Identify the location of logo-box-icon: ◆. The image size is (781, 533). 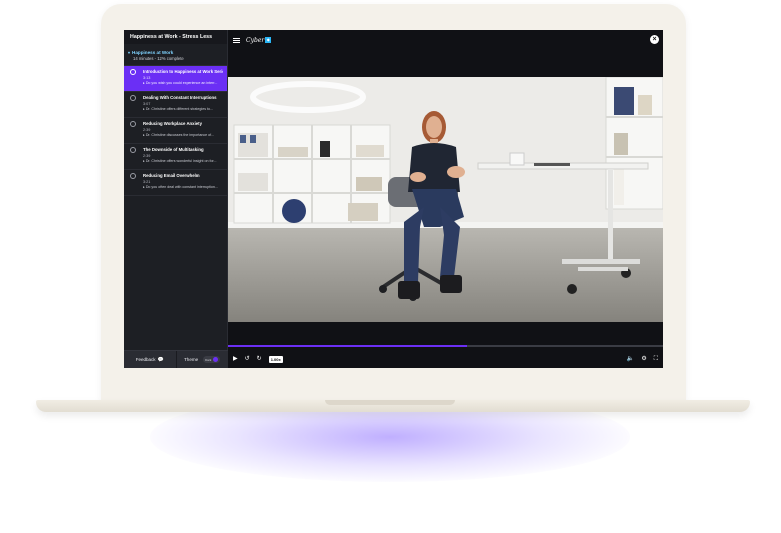
(268, 40).